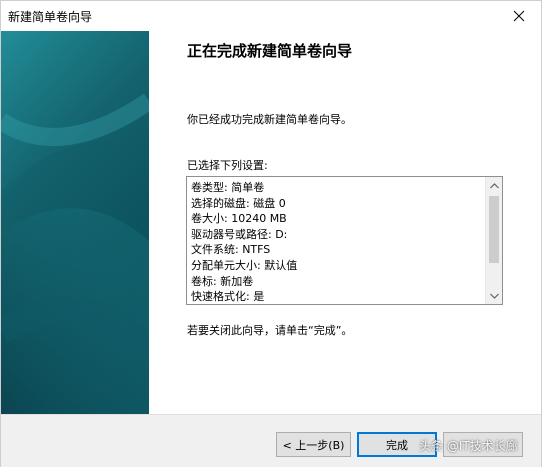 This screenshot has height=467, width=542. I want to click on vertical-scrollbar, so click(493, 240).